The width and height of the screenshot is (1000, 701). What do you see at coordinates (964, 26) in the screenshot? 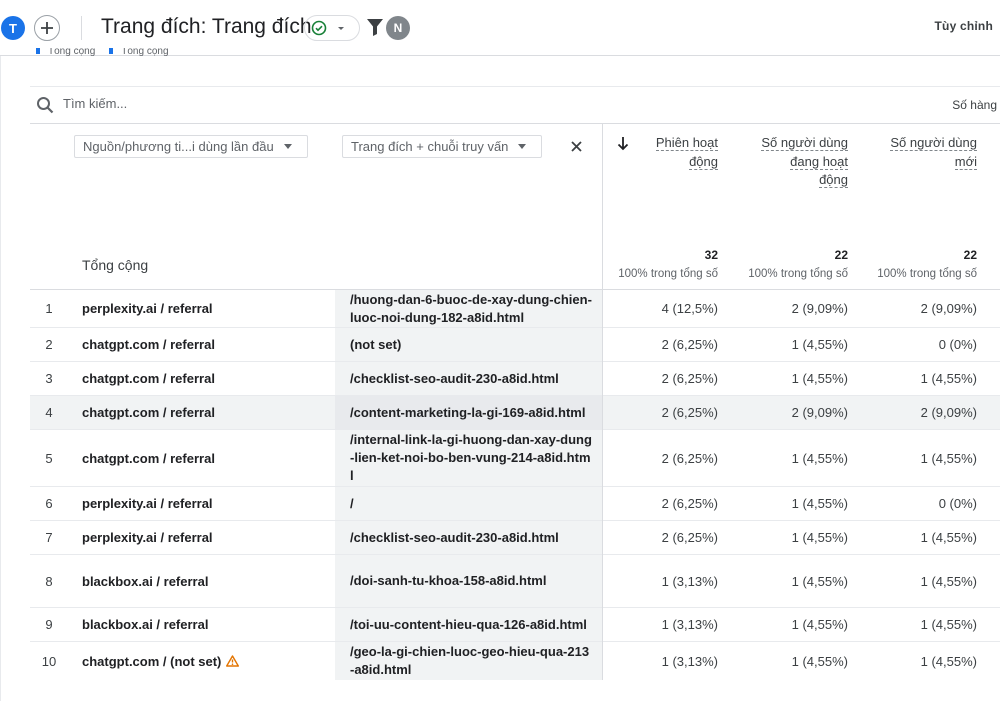
I see `customize-report-button: Tùy chỉnh` at bounding box center [964, 26].